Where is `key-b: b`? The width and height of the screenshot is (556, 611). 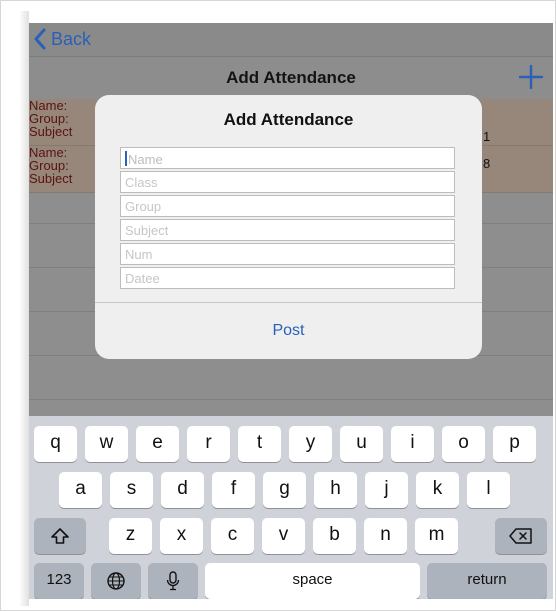 key-b: b is located at coordinates (334, 536).